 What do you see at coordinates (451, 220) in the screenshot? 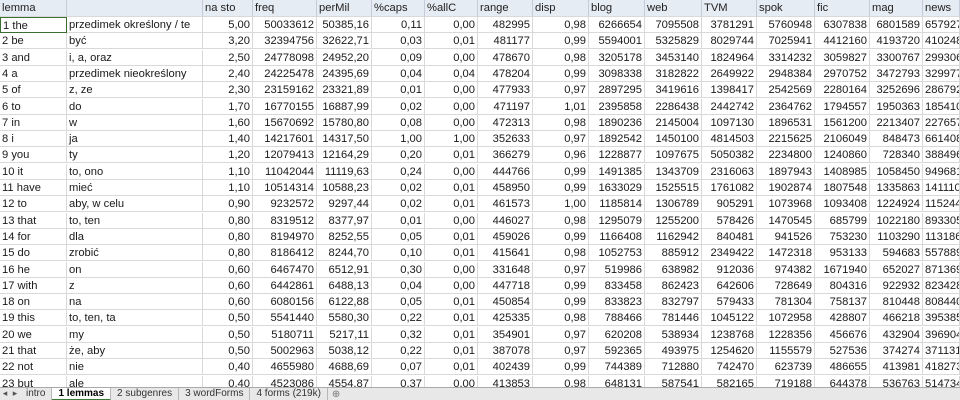
I see `cell-allc: 0,00` at bounding box center [451, 220].